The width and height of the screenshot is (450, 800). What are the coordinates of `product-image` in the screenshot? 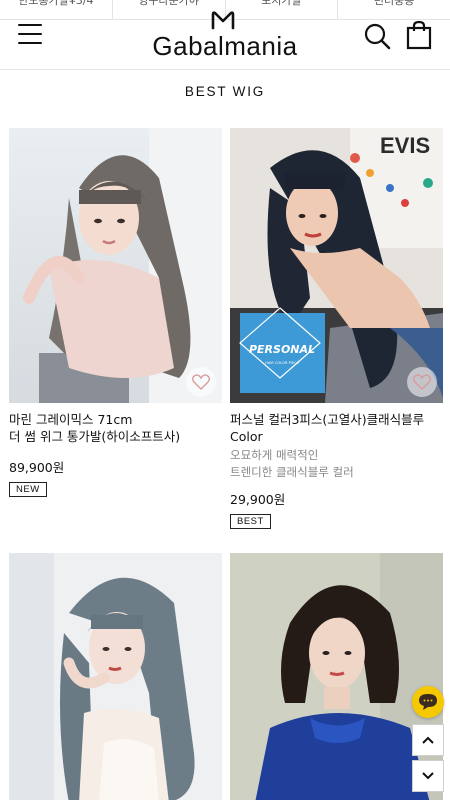 It's located at (115, 676).